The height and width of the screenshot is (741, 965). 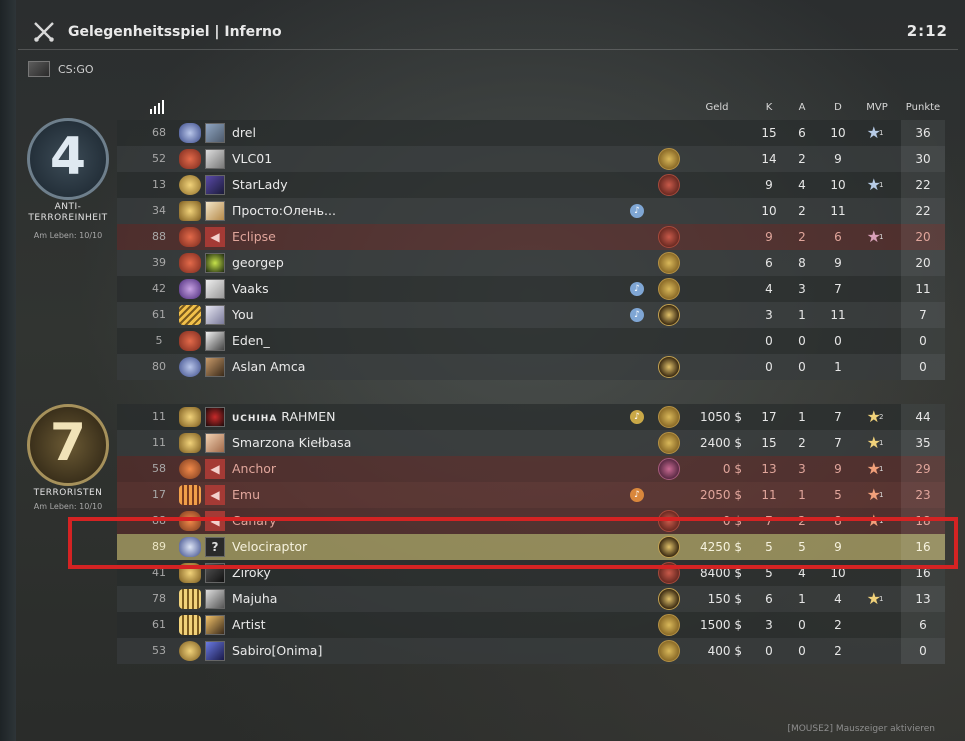 What do you see at coordinates (531, 263) in the screenshot?
I see `player-row: 39 georgep 6 8 9 20` at bounding box center [531, 263].